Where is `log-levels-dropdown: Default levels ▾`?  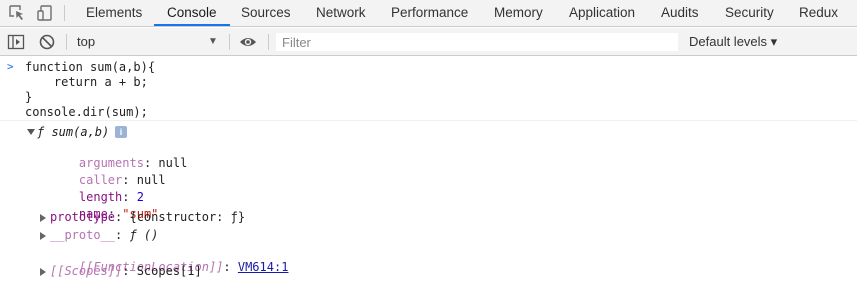
log-levels-dropdown: Default levels ▾ is located at coordinates (733, 42).